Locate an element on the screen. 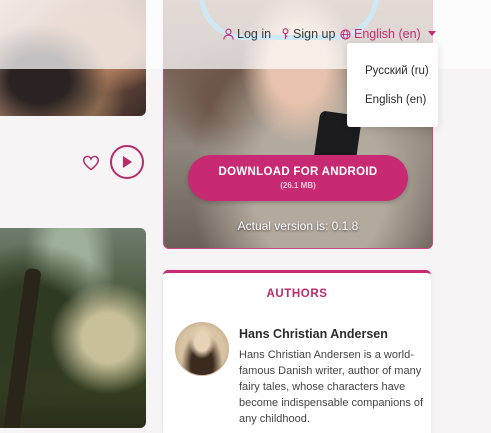 The width and height of the screenshot is (491, 433). language-dropdown-menu: Русский (ru) English (en) is located at coordinates (392, 85).